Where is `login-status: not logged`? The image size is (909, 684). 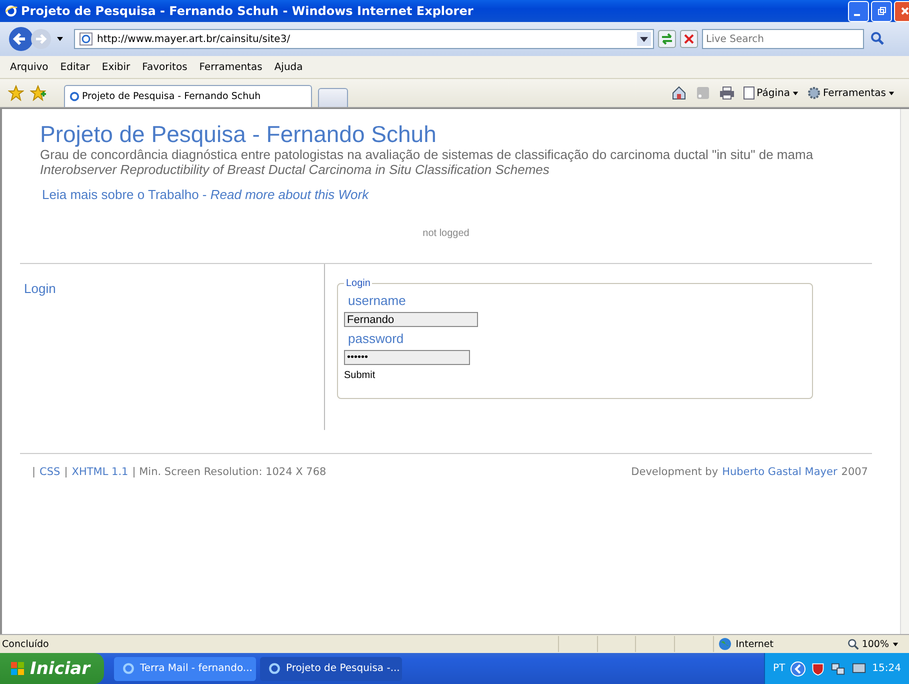 login-status: not logged is located at coordinates (446, 233).